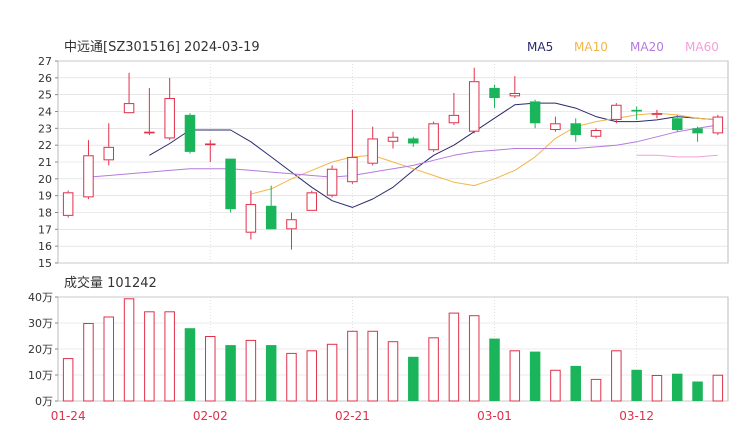  I want to click on ma-legend: MA5 MA10 MA20 MA60, so click(623, 47).